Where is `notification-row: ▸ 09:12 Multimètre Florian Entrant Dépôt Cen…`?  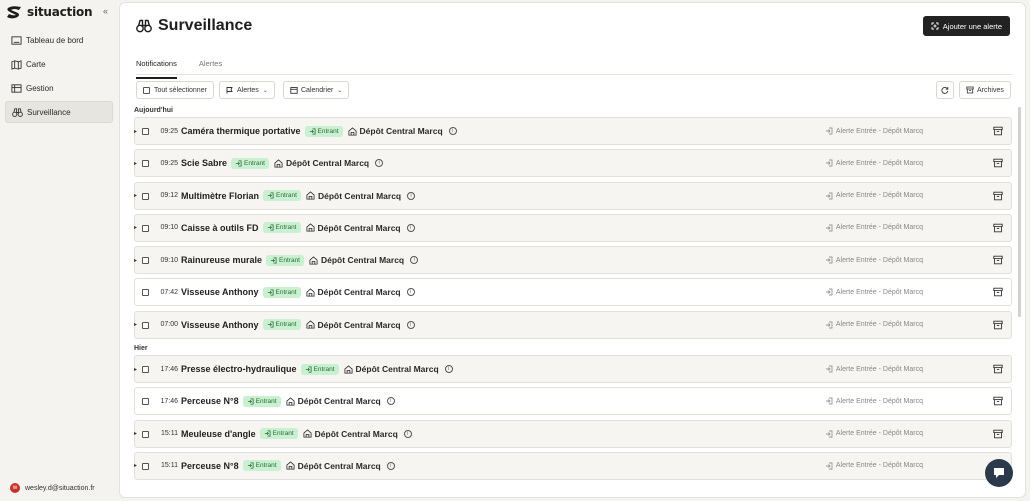 notification-row: ▸ 09:12 Multimètre Florian Entrant Dépôt Cen… is located at coordinates (573, 195).